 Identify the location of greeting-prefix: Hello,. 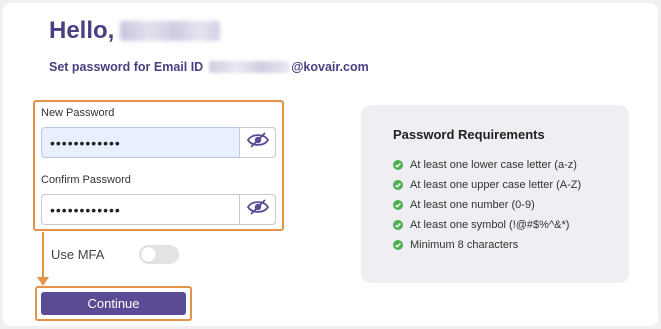
(82, 30).